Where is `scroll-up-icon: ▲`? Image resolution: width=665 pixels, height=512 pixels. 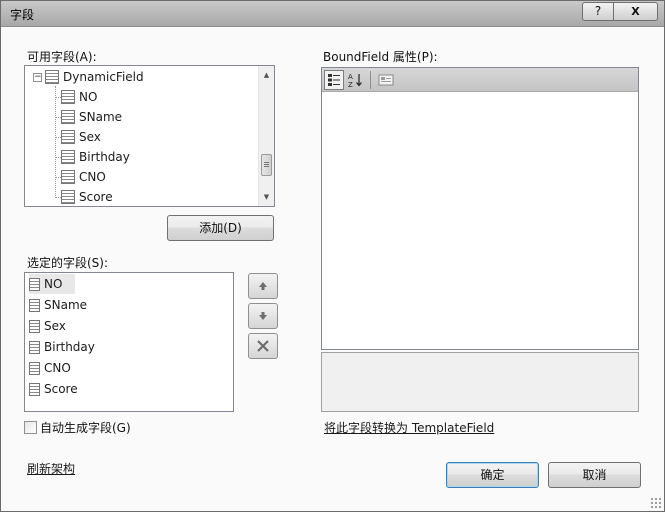
scroll-up-icon: ▲ is located at coordinates (266, 75).